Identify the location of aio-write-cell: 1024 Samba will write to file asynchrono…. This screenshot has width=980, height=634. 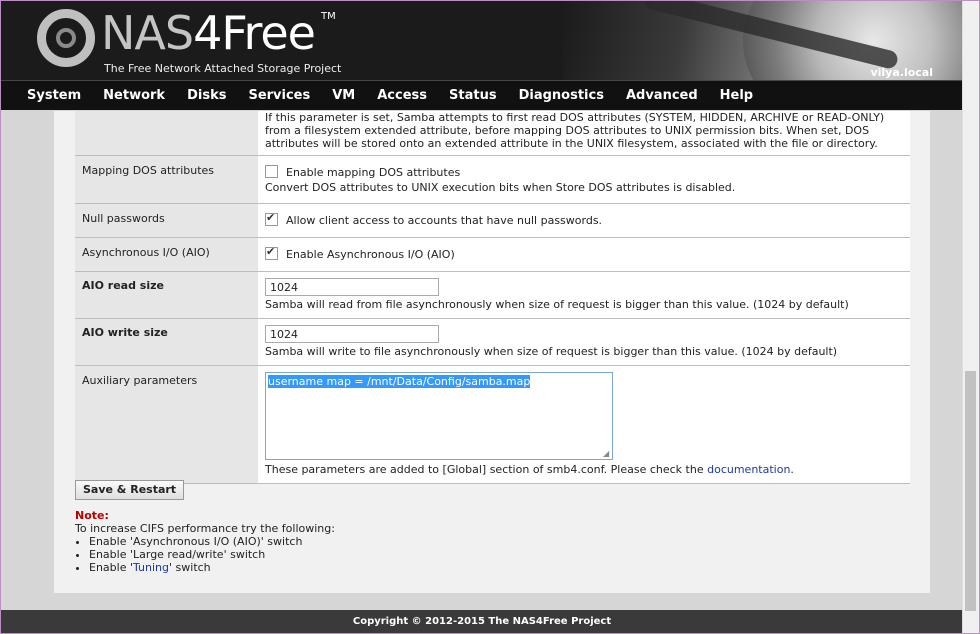
(584, 342).